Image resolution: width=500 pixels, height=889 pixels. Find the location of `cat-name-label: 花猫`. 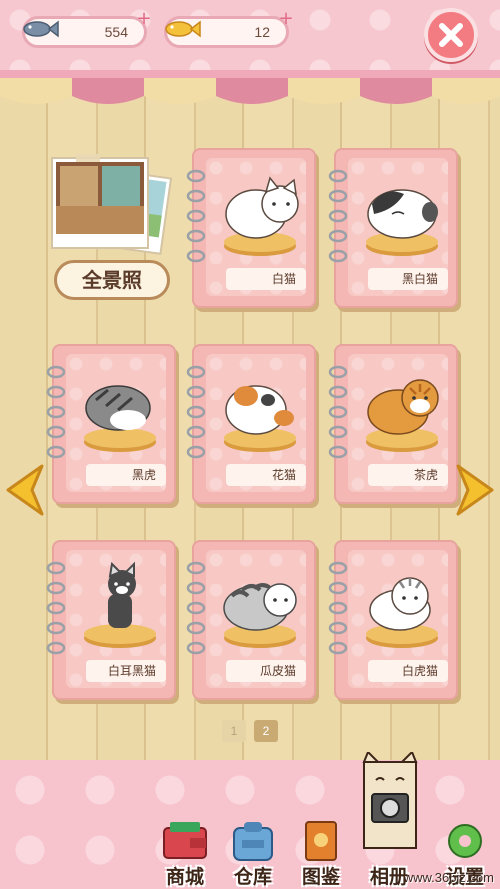

cat-name-label: 花猫 is located at coordinates (266, 475).